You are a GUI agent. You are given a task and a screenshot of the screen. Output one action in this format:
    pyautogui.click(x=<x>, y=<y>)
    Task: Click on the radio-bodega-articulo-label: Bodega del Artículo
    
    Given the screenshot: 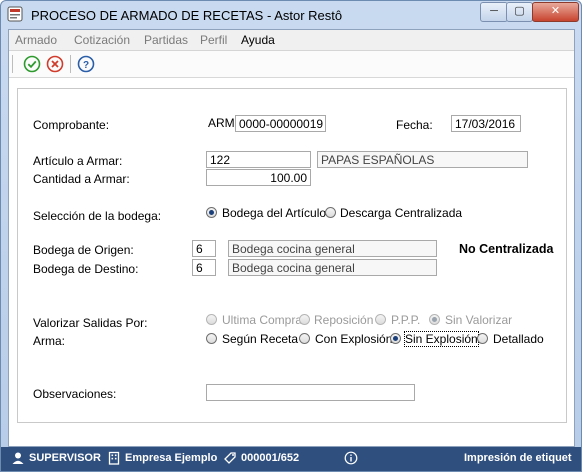 What is the action you would take?
    pyautogui.click(x=274, y=213)
    